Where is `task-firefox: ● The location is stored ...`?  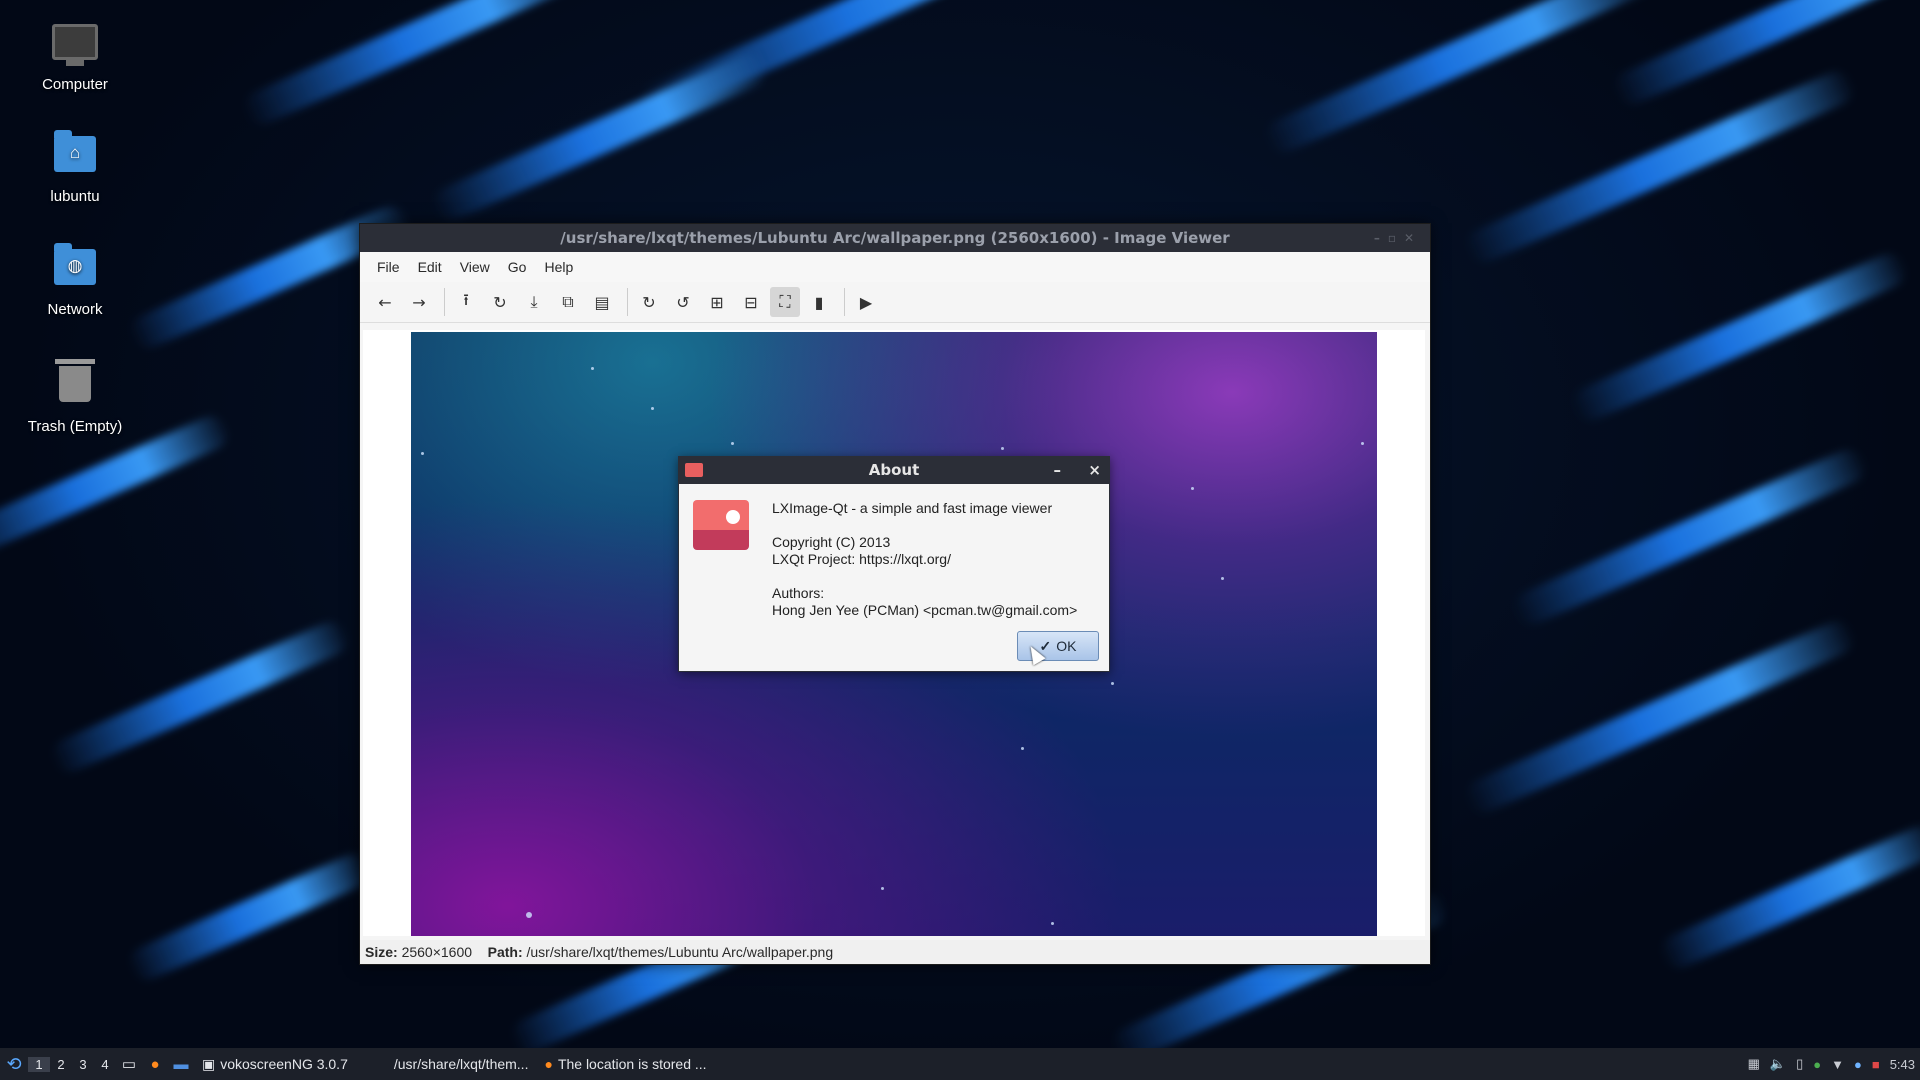
task-firefox: ● The location is stored ... is located at coordinates (625, 1064).